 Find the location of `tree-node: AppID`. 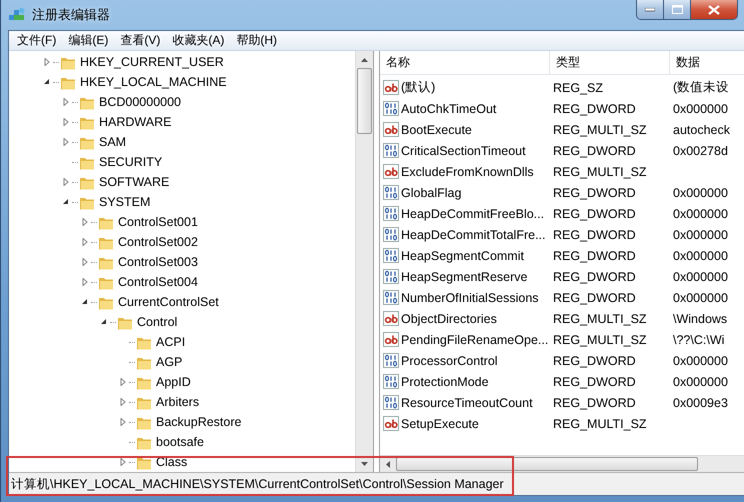

tree-node: AppID is located at coordinates (173, 382).